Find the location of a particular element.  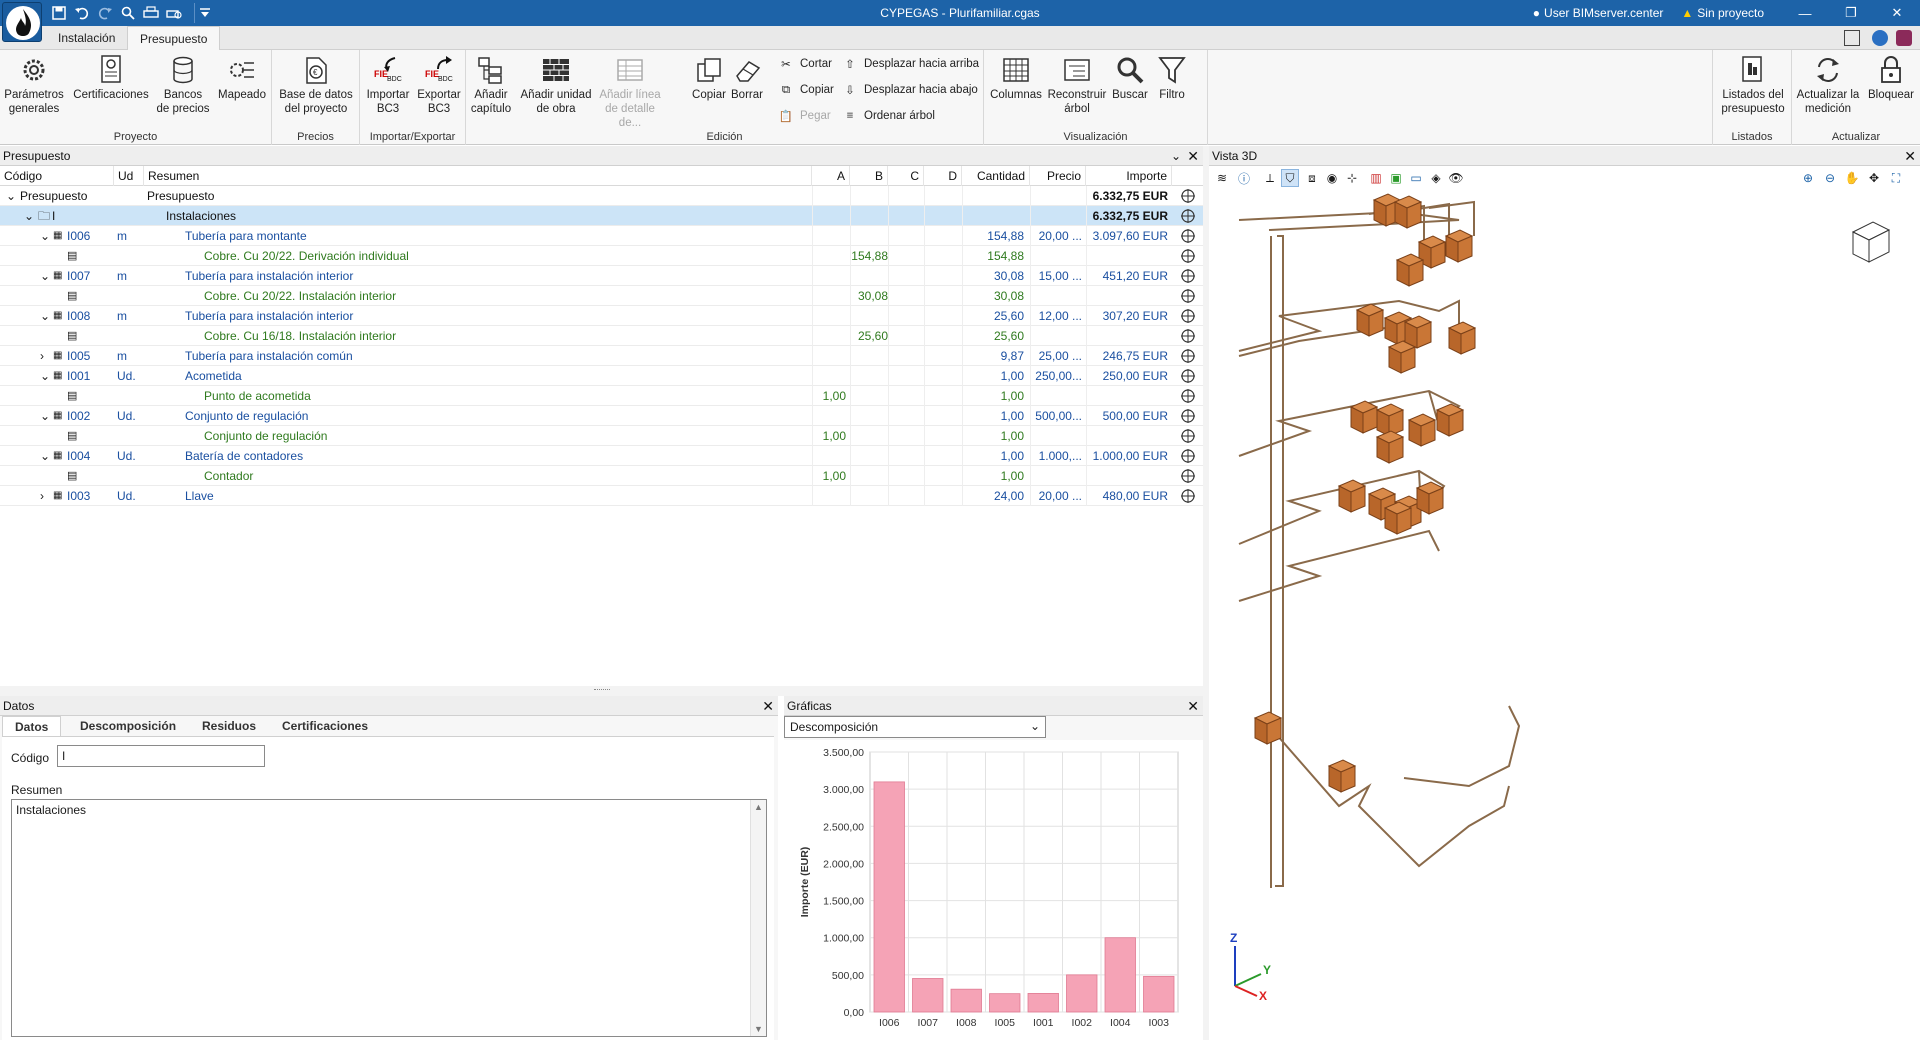

pegar-button: 📋 Pegar is located at coordinates (804, 116).